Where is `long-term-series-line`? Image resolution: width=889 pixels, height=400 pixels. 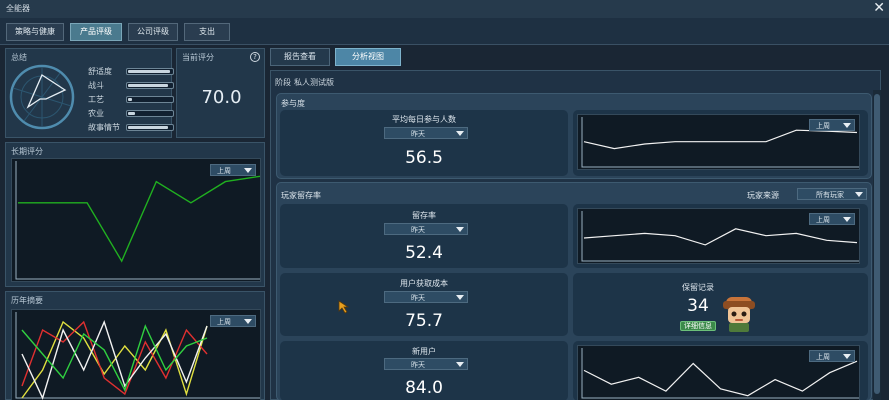 long-term-series-line is located at coordinates (139, 219).